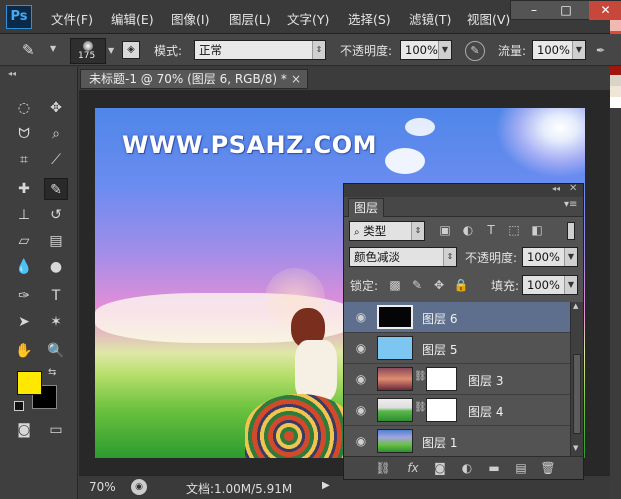 Image resolution: width=621 pixels, height=499 pixels. Describe the element at coordinates (28, 50) in the screenshot. I see `brush-tool-icon: ✎` at that location.